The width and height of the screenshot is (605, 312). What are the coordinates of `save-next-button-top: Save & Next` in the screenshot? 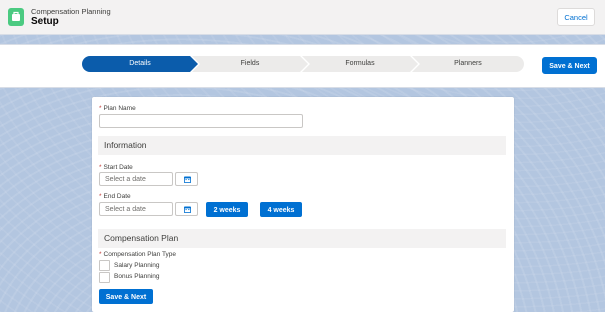 It's located at (569, 65).